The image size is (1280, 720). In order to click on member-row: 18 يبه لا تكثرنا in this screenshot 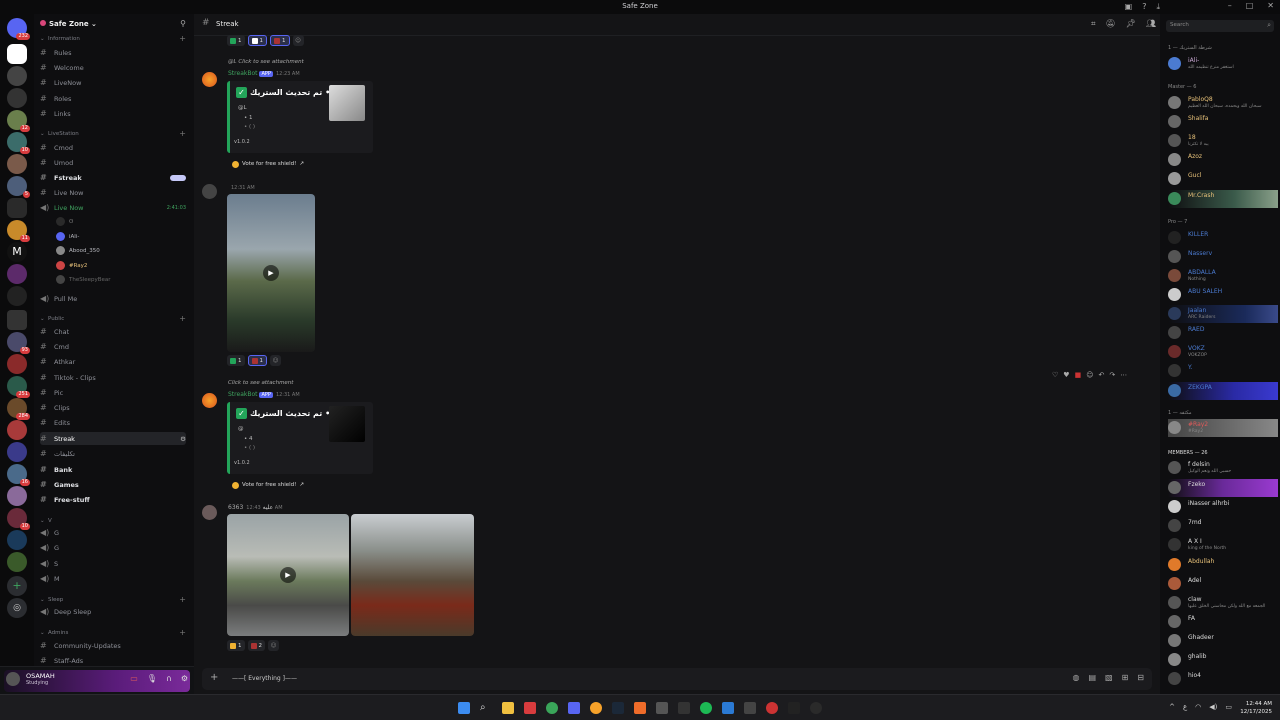, I will do `click(1223, 141)`.